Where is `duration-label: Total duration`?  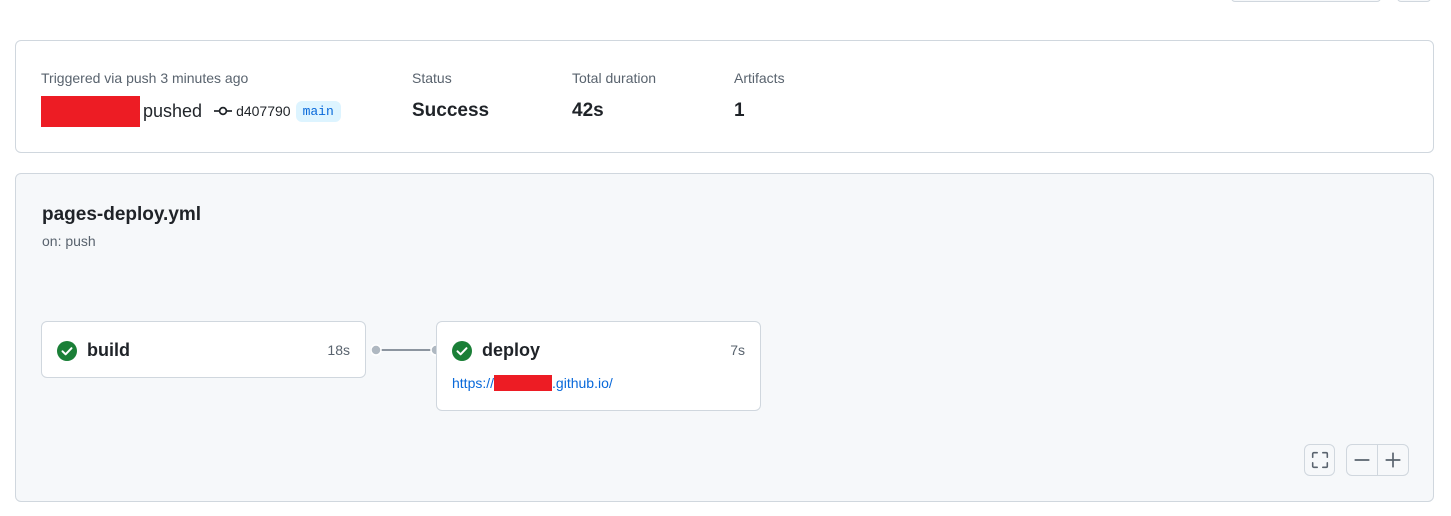
duration-label: Total duration is located at coordinates (614, 78).